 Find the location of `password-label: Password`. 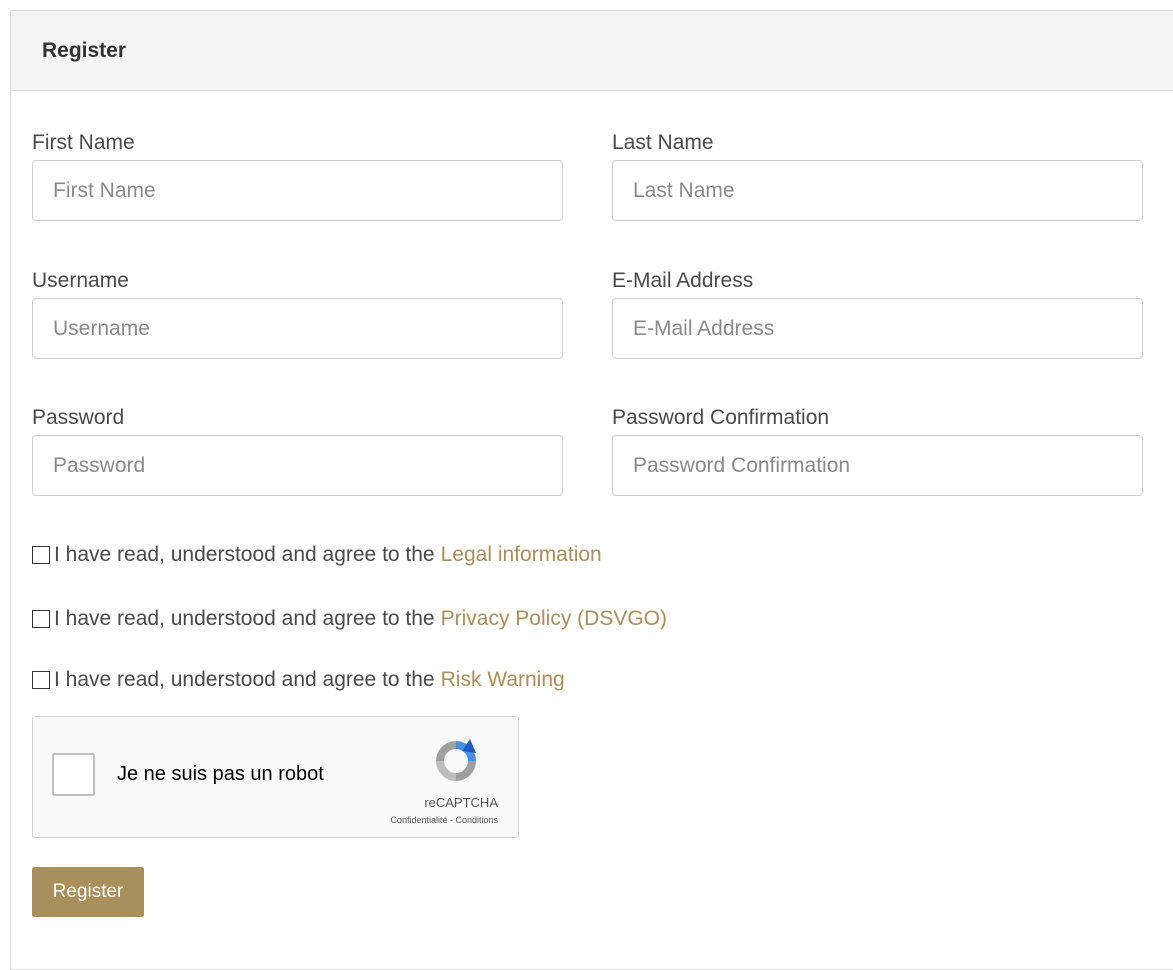

password-label: Password is located at coordinates (78, 417).